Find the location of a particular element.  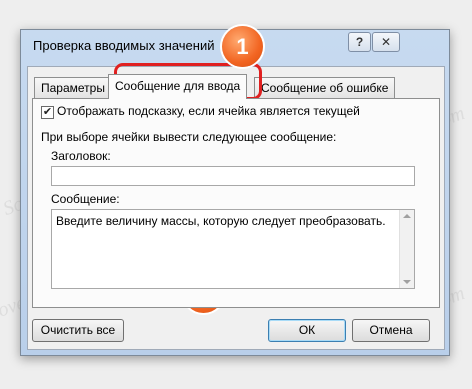

close-button: ✕ is located at coordinates (386, 42).